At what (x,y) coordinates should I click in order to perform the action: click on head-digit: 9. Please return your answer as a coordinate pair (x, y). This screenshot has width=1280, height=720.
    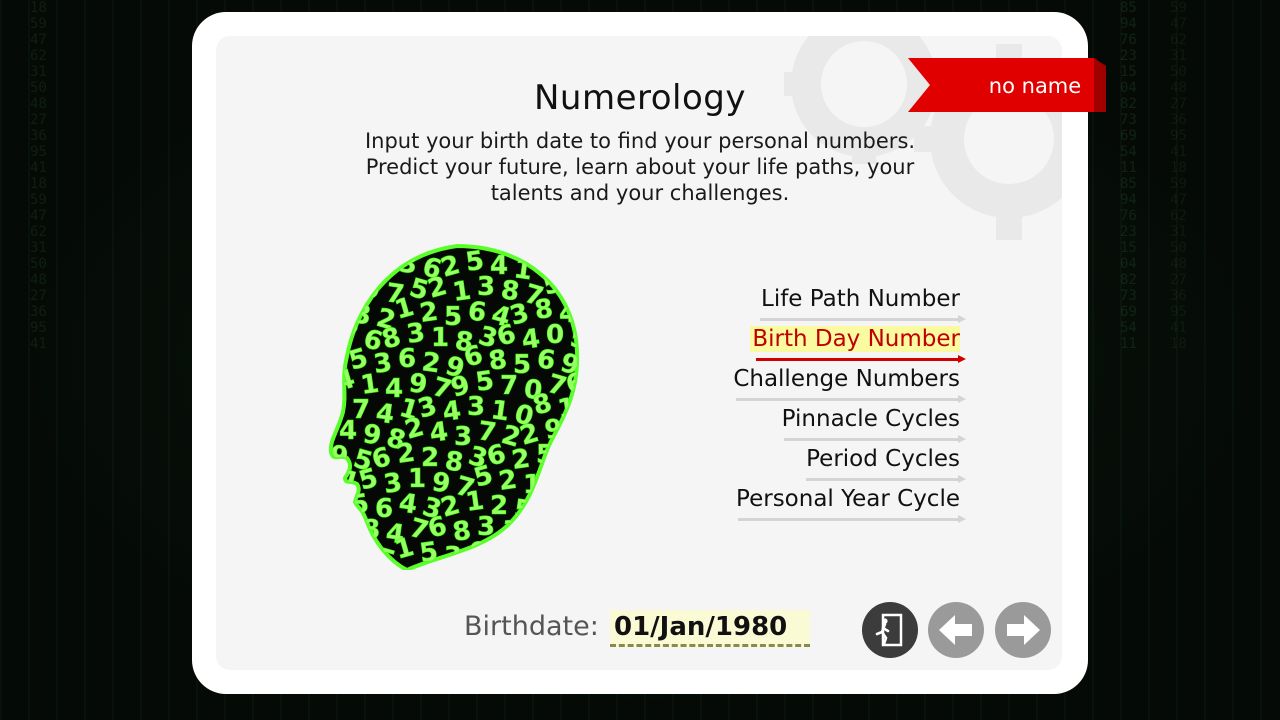
    Looking at the image, I should click on (520, 554).